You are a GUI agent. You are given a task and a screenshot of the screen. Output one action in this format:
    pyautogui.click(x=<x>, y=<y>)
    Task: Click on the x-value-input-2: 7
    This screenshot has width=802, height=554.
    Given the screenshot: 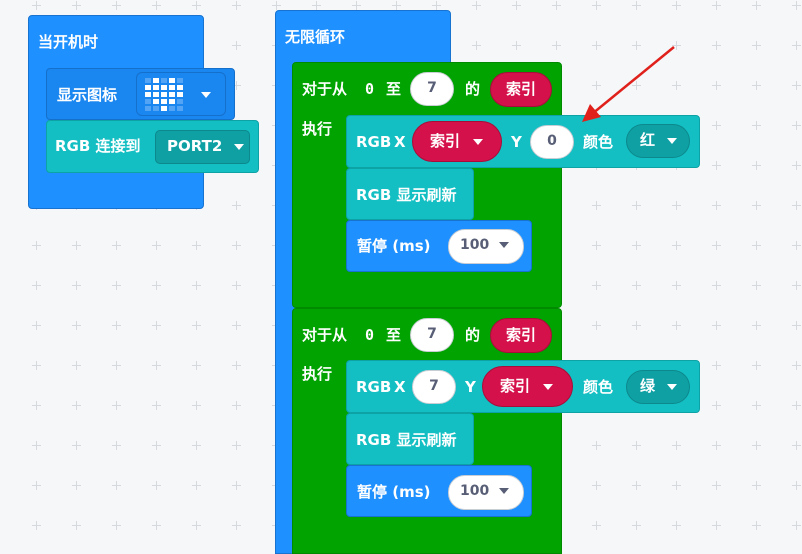 What is the action you would take?
    pyautogui.click(x=434, y=387)
    